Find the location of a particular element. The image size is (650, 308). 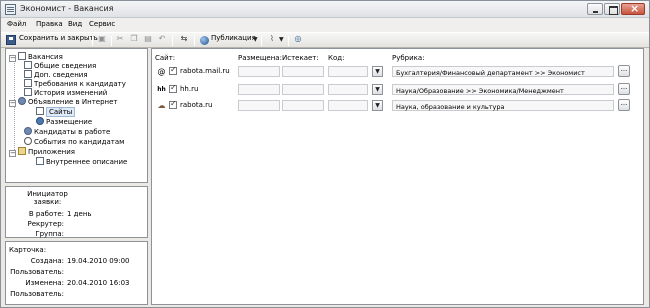

tree-item-candidates: Кандидаты в работе is located at coordinates (67, 131).